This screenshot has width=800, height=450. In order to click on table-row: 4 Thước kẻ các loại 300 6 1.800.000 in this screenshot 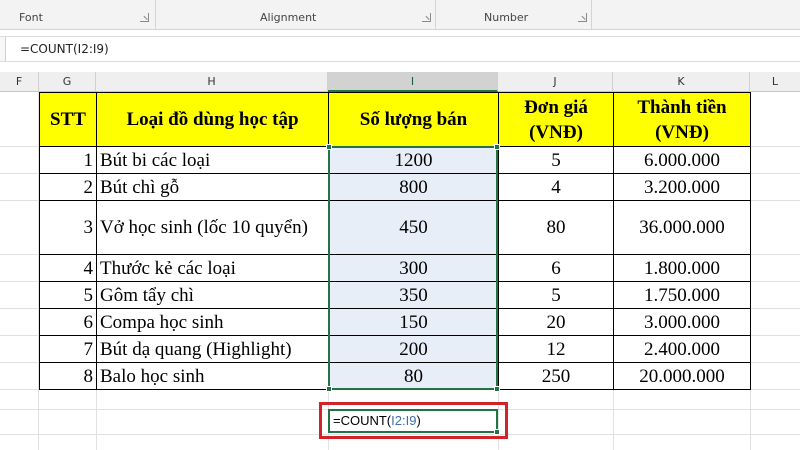, I will do `click(395, 268)`.